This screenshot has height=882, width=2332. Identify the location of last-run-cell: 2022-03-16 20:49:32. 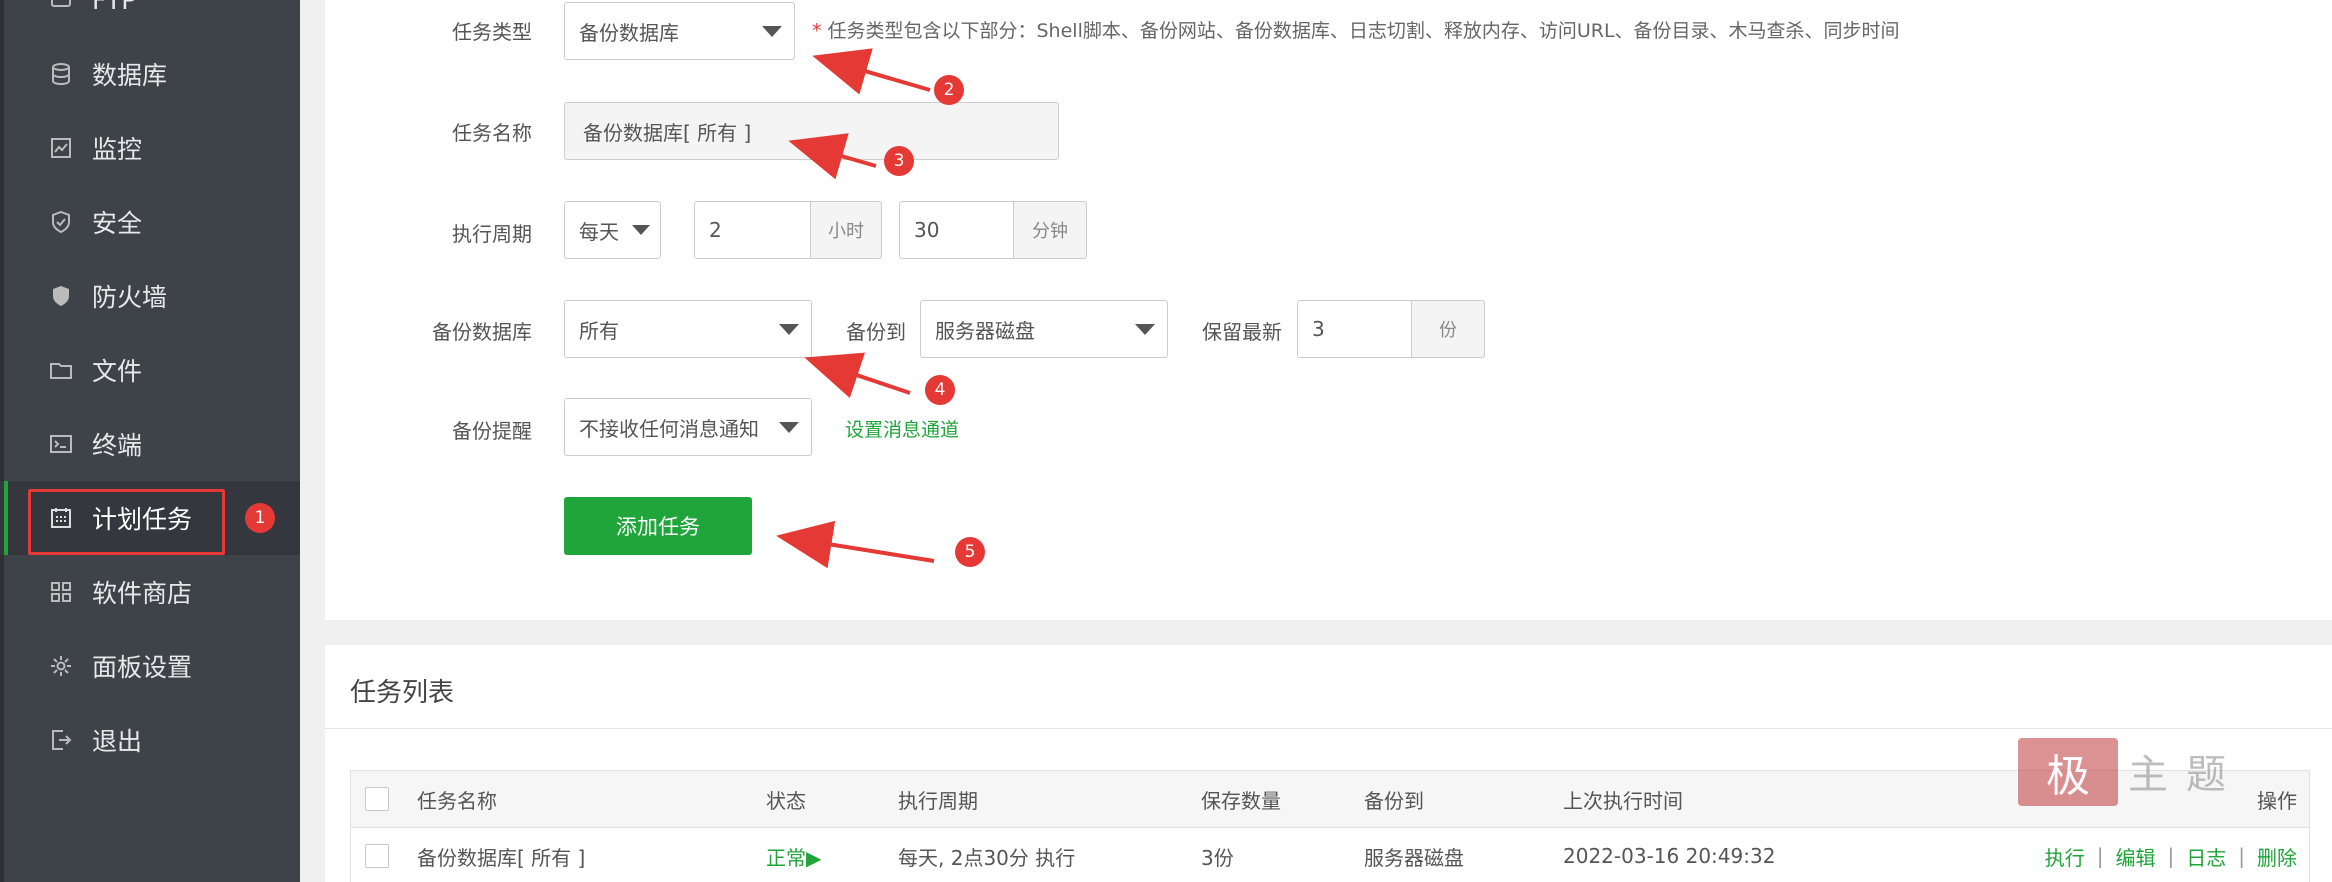
(1669, 856).